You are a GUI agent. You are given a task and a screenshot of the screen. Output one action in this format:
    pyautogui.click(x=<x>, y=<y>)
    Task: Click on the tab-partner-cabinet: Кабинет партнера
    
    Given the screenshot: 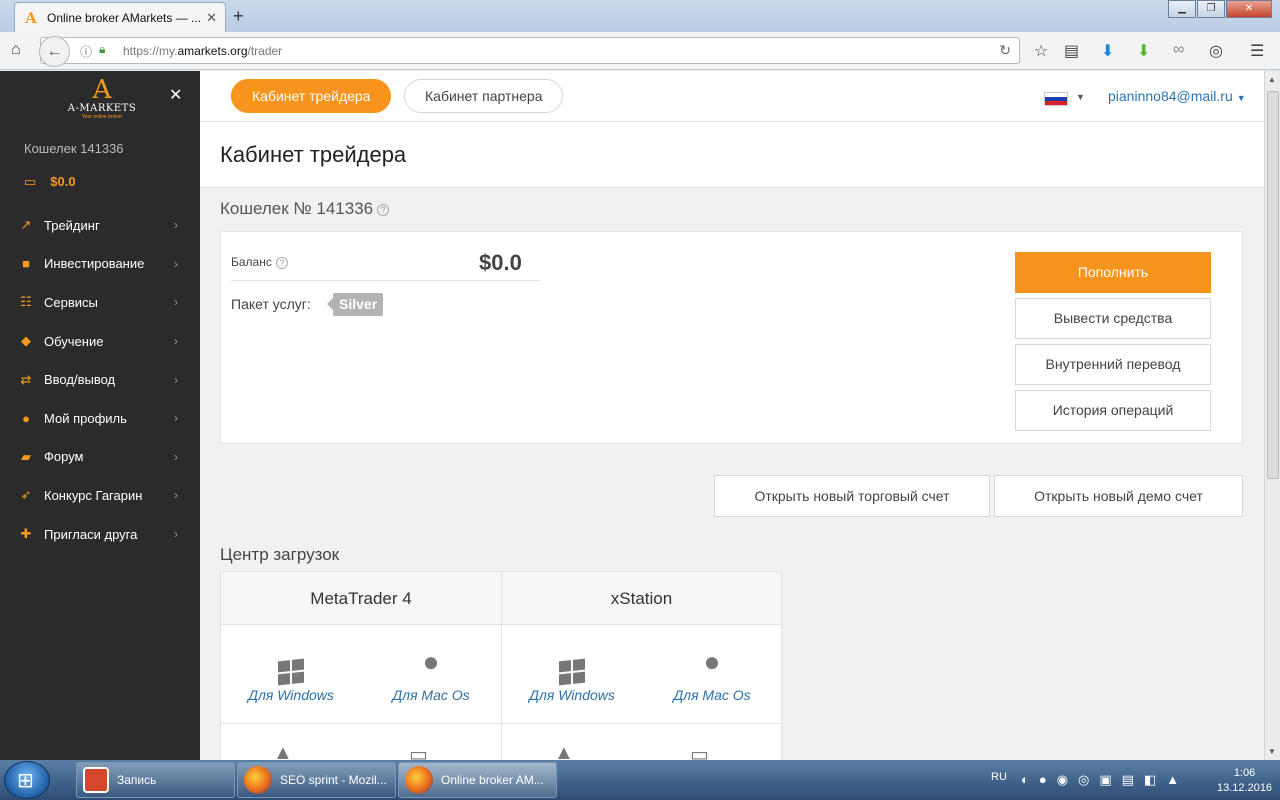 What is the action you would take?
    pyautogui.click(x=484, y=96)
    